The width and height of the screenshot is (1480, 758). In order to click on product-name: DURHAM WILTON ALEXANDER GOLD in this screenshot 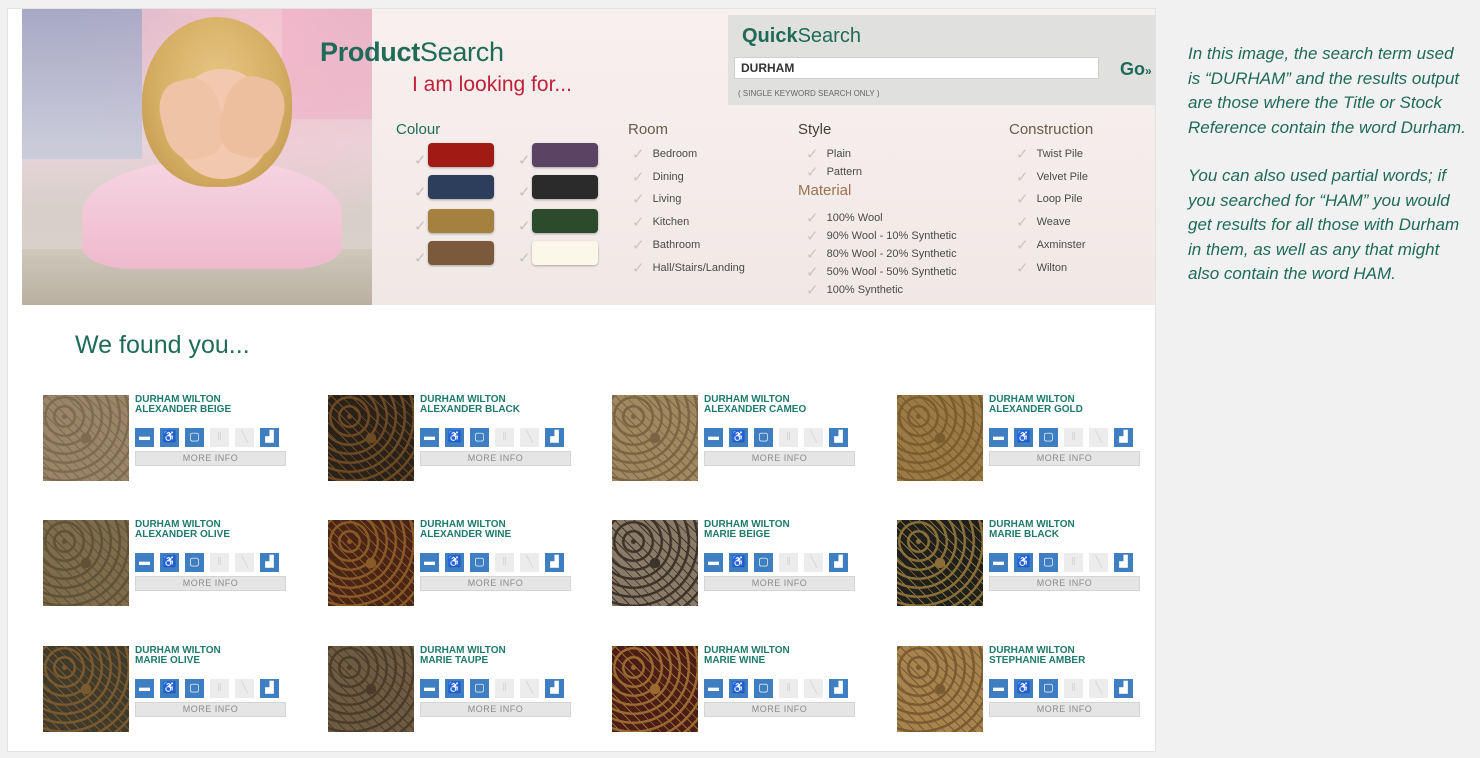, I will do `click(1071, 405)`.